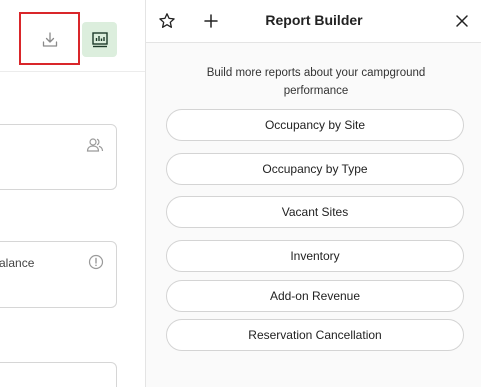 Image resolution: width=481 pixels, height=387 pixels. What do you see at coordinates (95, 145) in the screenshot?
I see `users-icon` at bounding box center [95, 145].